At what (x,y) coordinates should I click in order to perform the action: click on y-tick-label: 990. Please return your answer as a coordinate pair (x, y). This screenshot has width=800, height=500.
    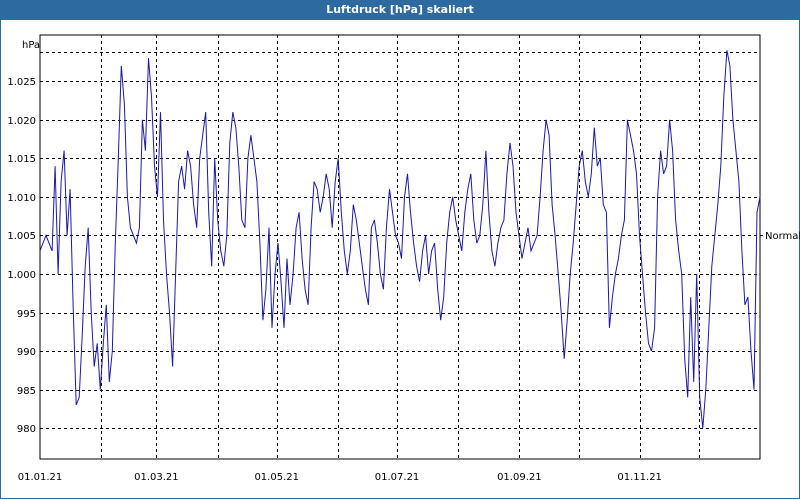
    Looking at the image, I should click on (26, 352).